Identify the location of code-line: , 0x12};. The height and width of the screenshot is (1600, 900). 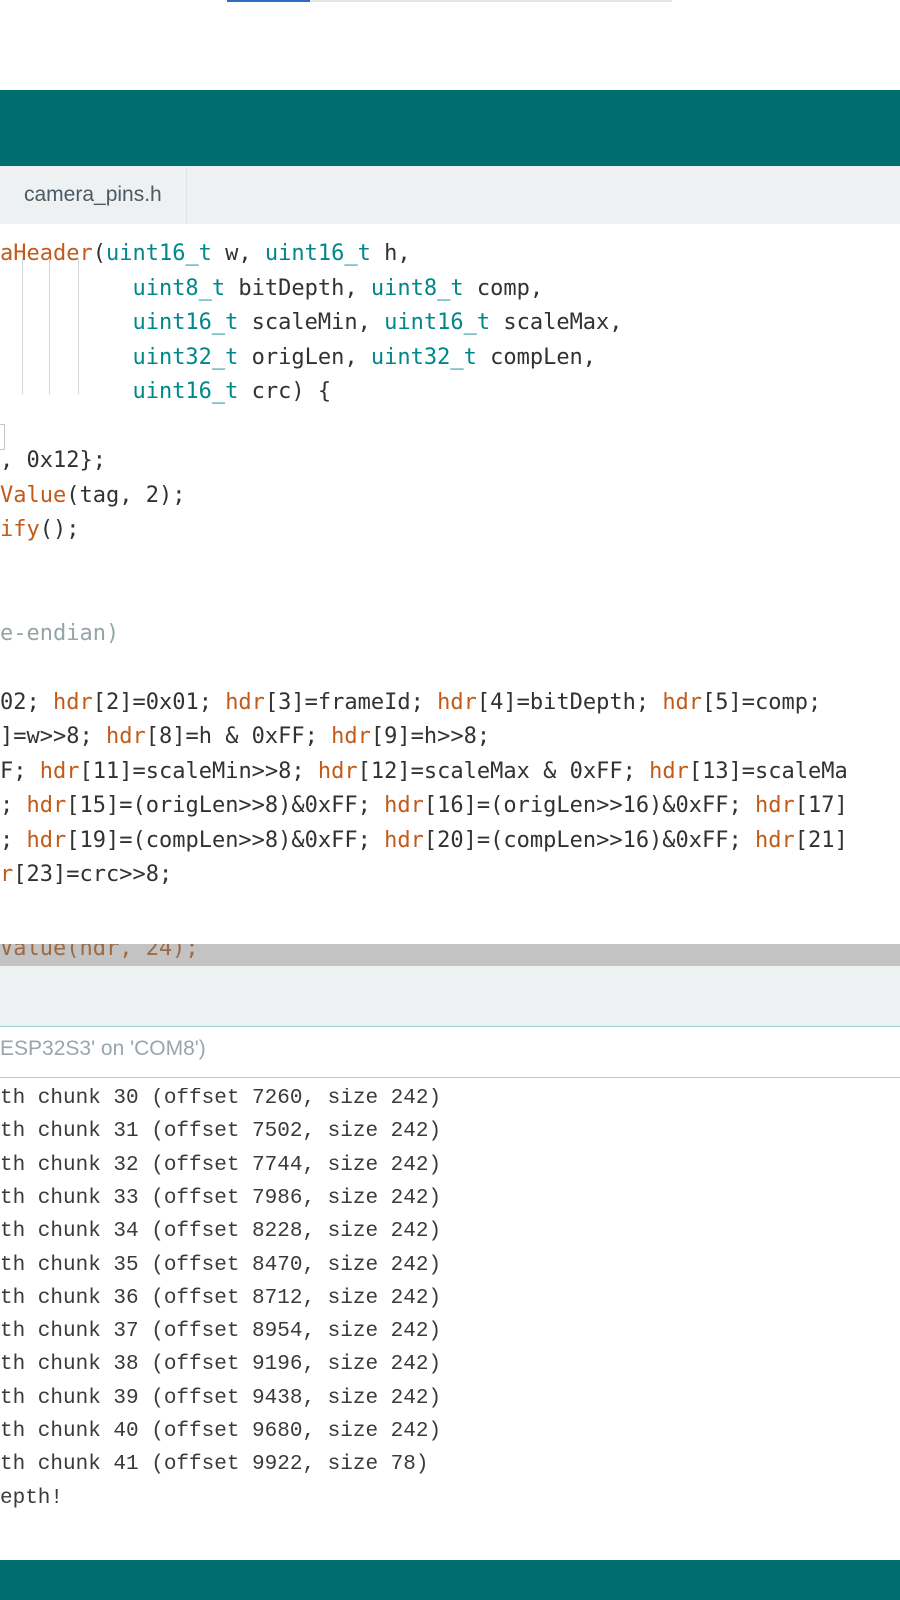
(53, 461).